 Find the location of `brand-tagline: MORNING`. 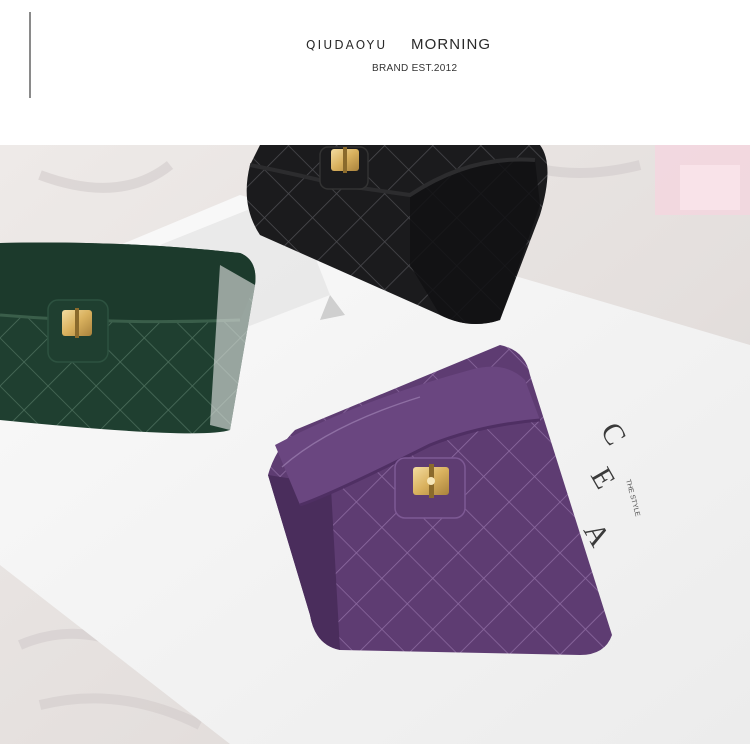

brand-tagline: MORNING is located at coordinates (451, 44).